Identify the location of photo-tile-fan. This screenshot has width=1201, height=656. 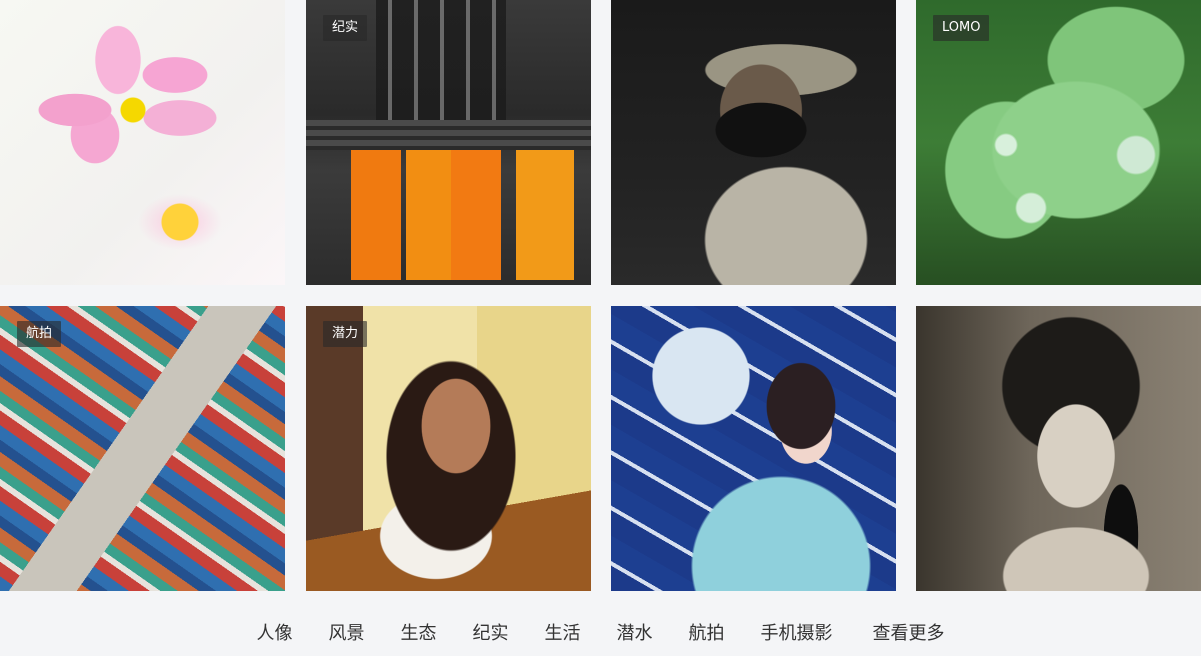
(753, 448).